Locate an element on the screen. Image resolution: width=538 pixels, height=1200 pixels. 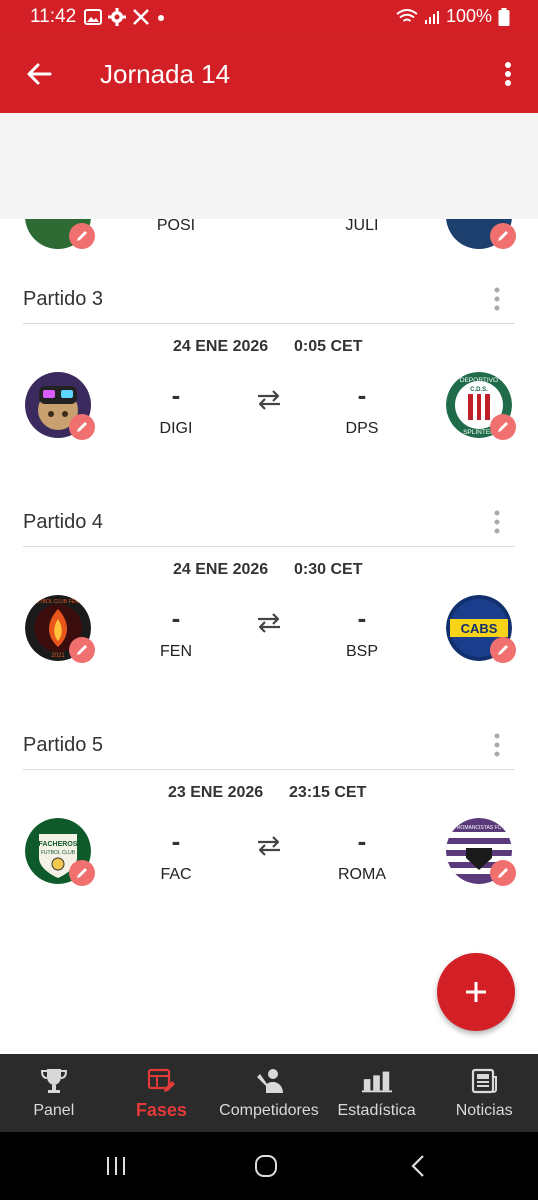
recent-apps-icon is located at coordinates (116, 1166).